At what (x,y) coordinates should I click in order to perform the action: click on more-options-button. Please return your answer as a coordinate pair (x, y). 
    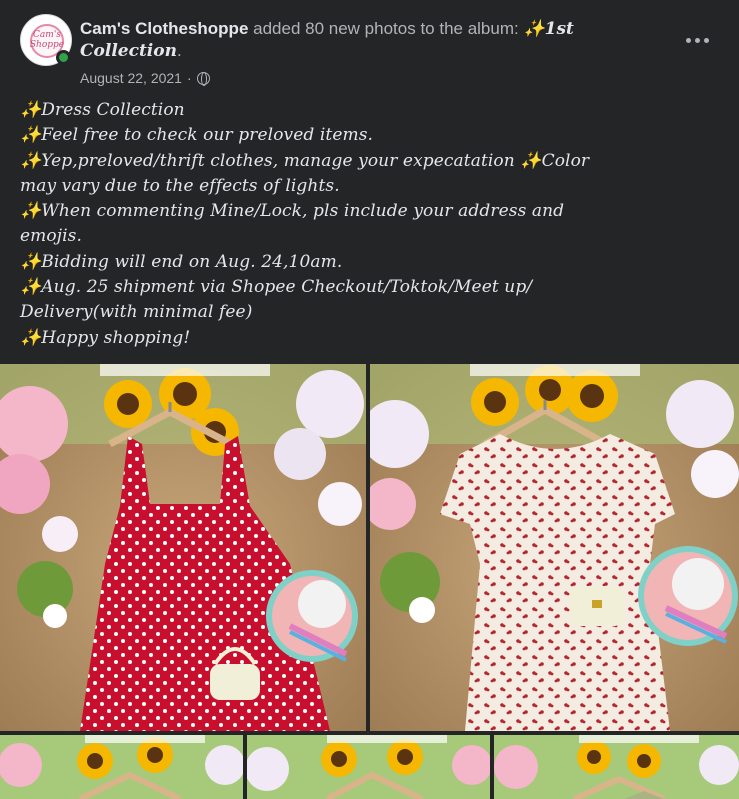
    Looking at the image, I should click on (697, 40).